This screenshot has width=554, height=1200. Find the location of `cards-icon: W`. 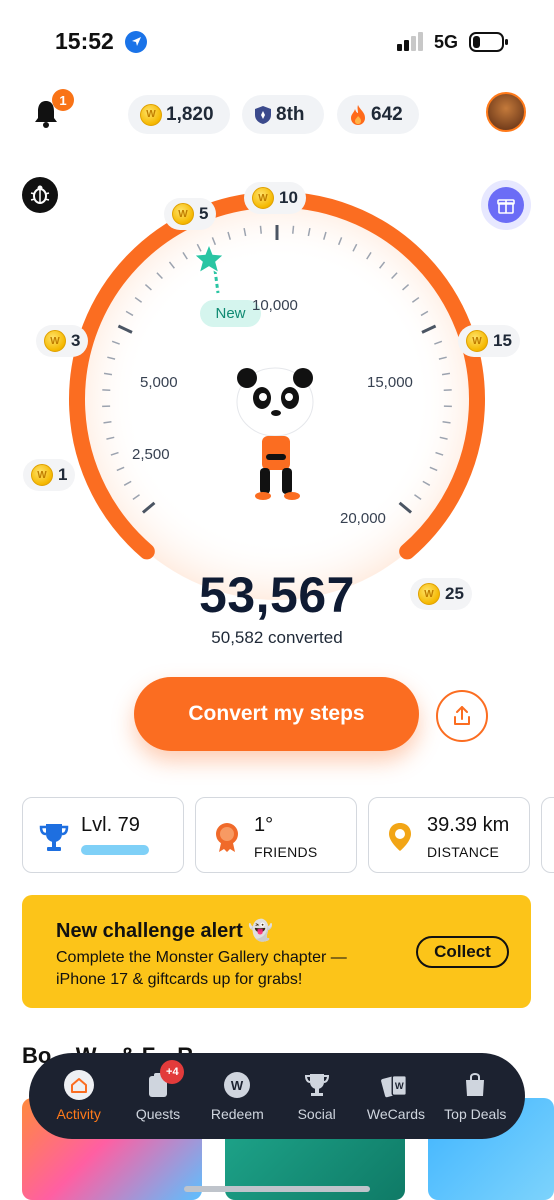

cards-icon: W is located at coordinates (396, 1085).